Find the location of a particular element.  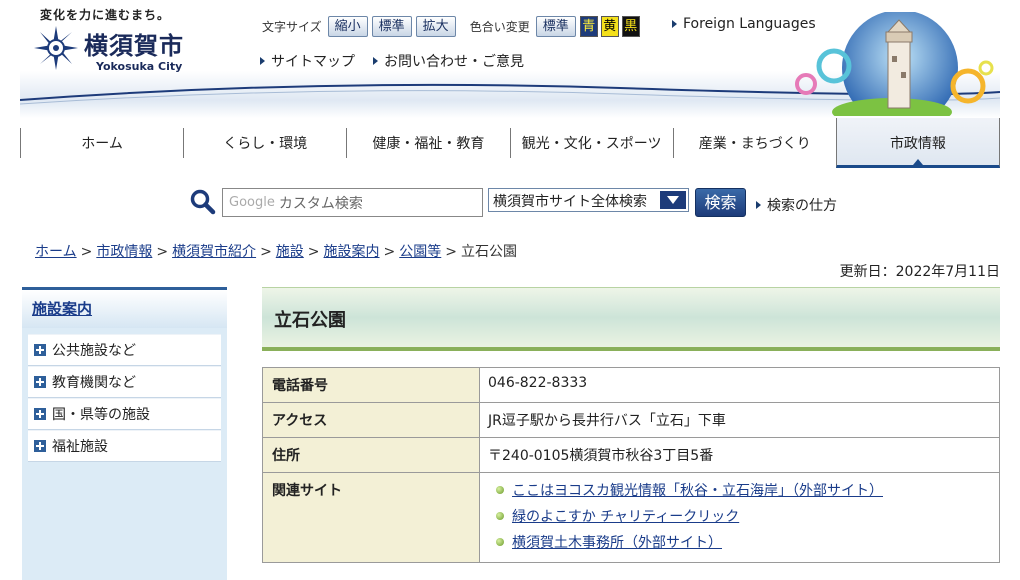

breadcrumb-current: 立石公園 is located at coordinates (489, 252).